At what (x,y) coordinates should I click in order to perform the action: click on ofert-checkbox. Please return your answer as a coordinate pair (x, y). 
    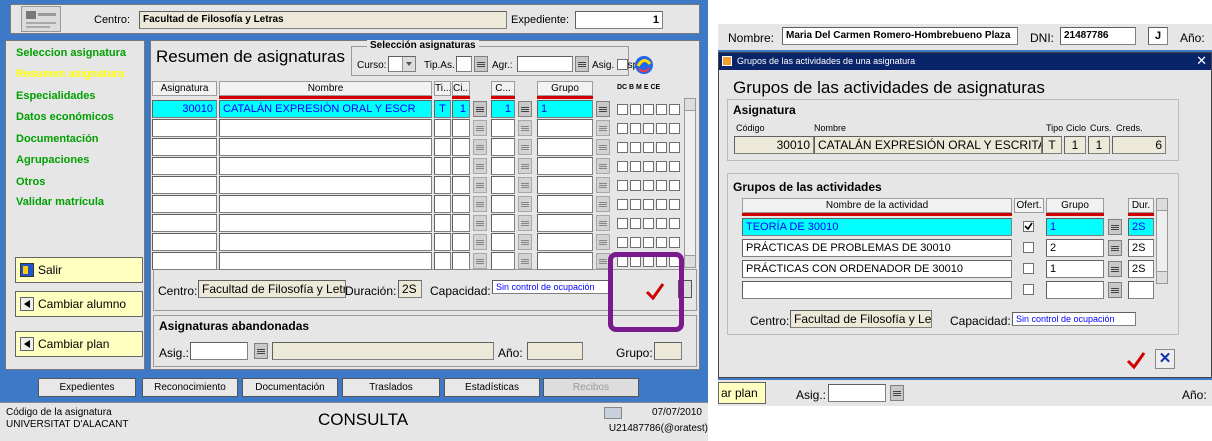
    Looking at the image, I should click on (1028, 289).